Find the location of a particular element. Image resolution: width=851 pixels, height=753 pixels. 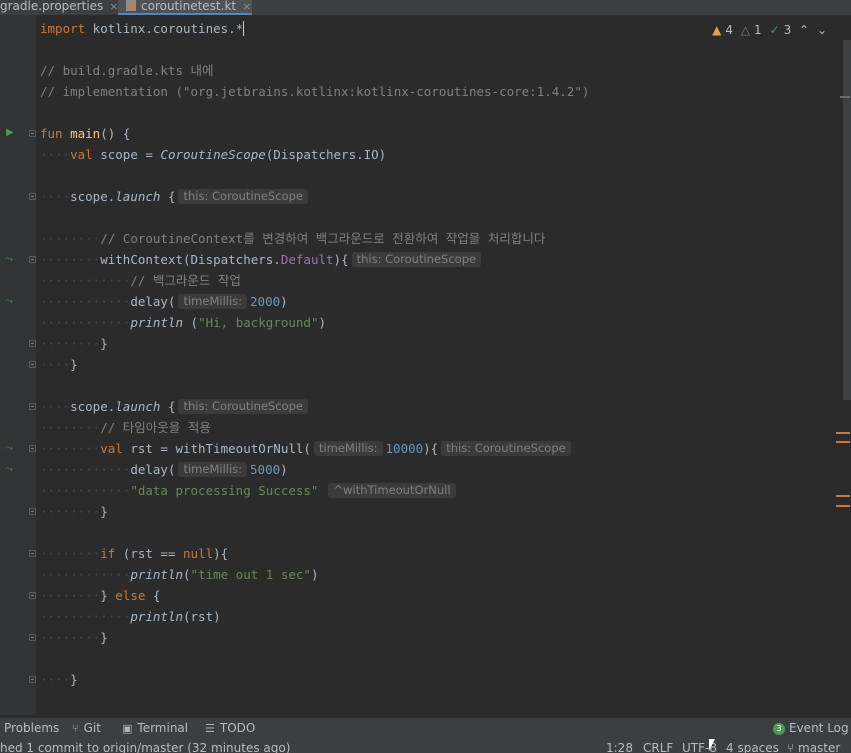

code-line: ············println(rst) is located at coordinates (130, 616).